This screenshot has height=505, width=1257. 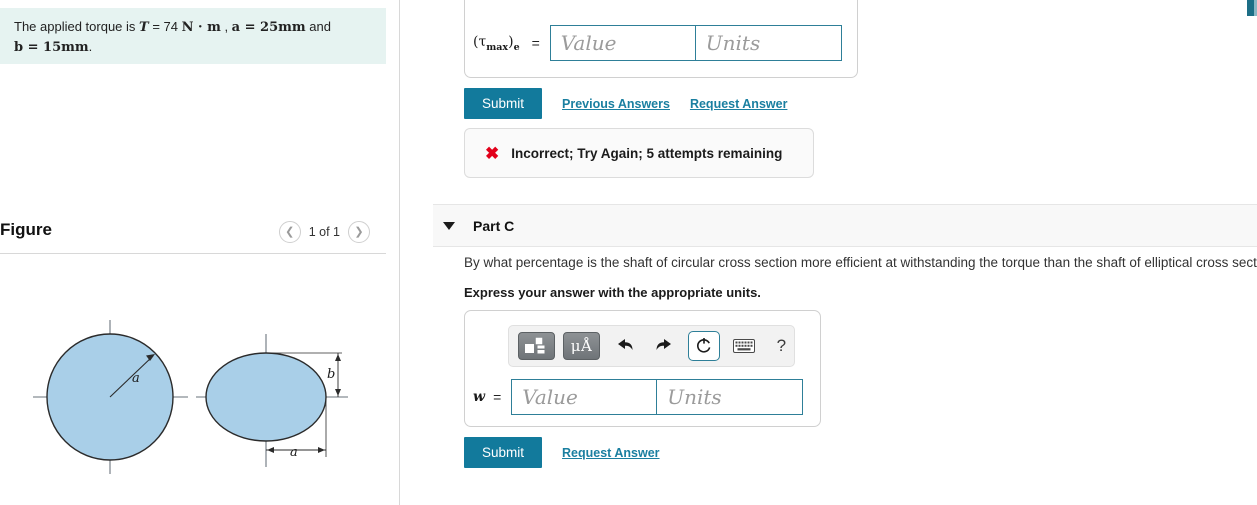 What do you see at coordinates (704, 346) in the screenshot?
I see `reset-circular-arrow-icon` at bounding box center [704, 346].